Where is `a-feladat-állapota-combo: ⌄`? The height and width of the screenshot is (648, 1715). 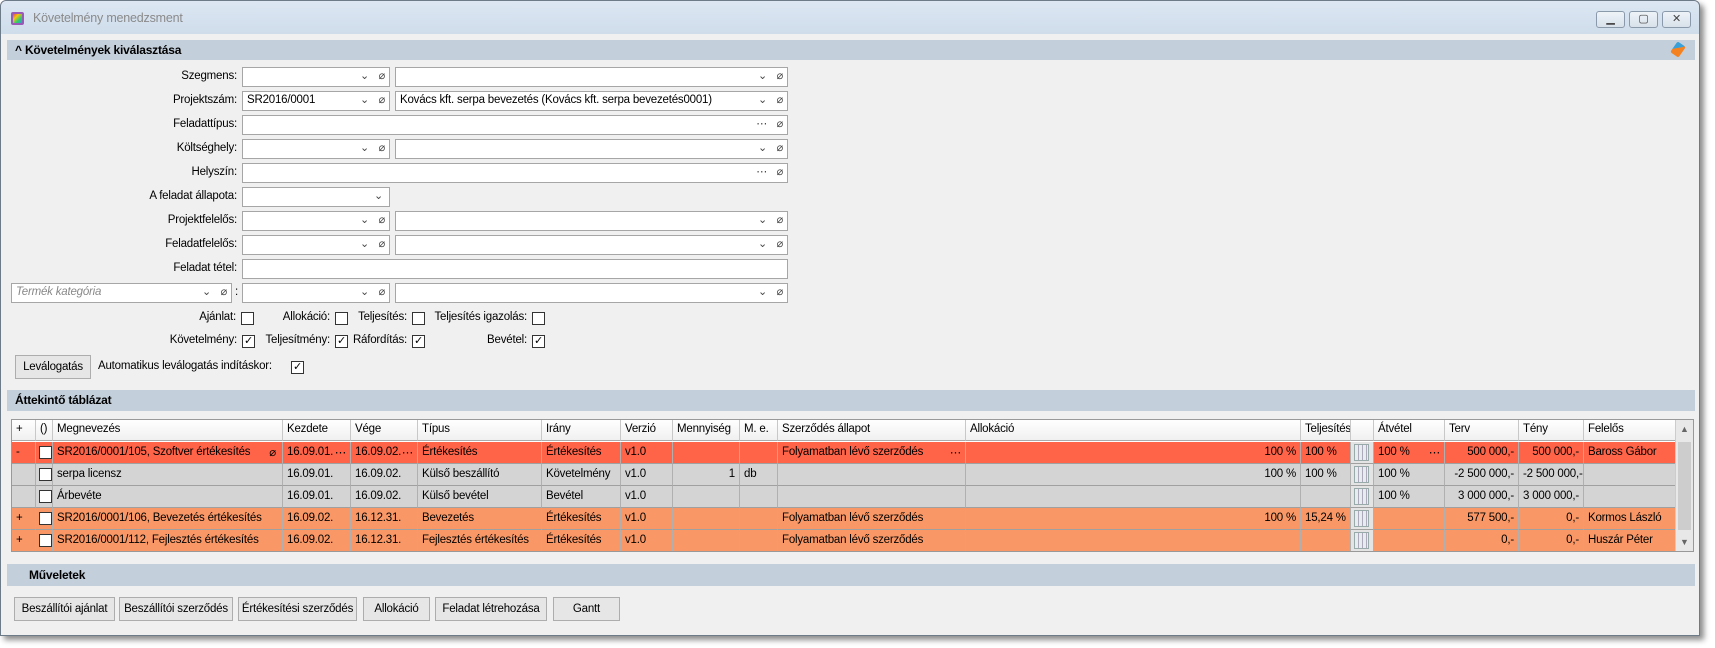
a-feladat-állapota-combo: ⌄ is located at coordinates (316, 197).